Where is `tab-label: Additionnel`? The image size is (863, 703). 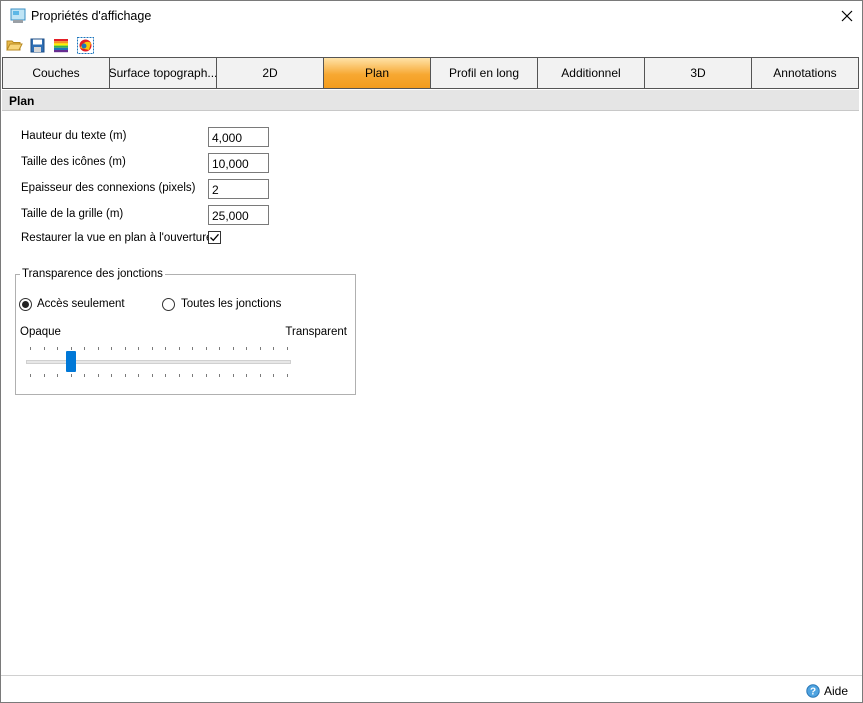 tab-label: Additionnel is located at coordinates (591, 73).